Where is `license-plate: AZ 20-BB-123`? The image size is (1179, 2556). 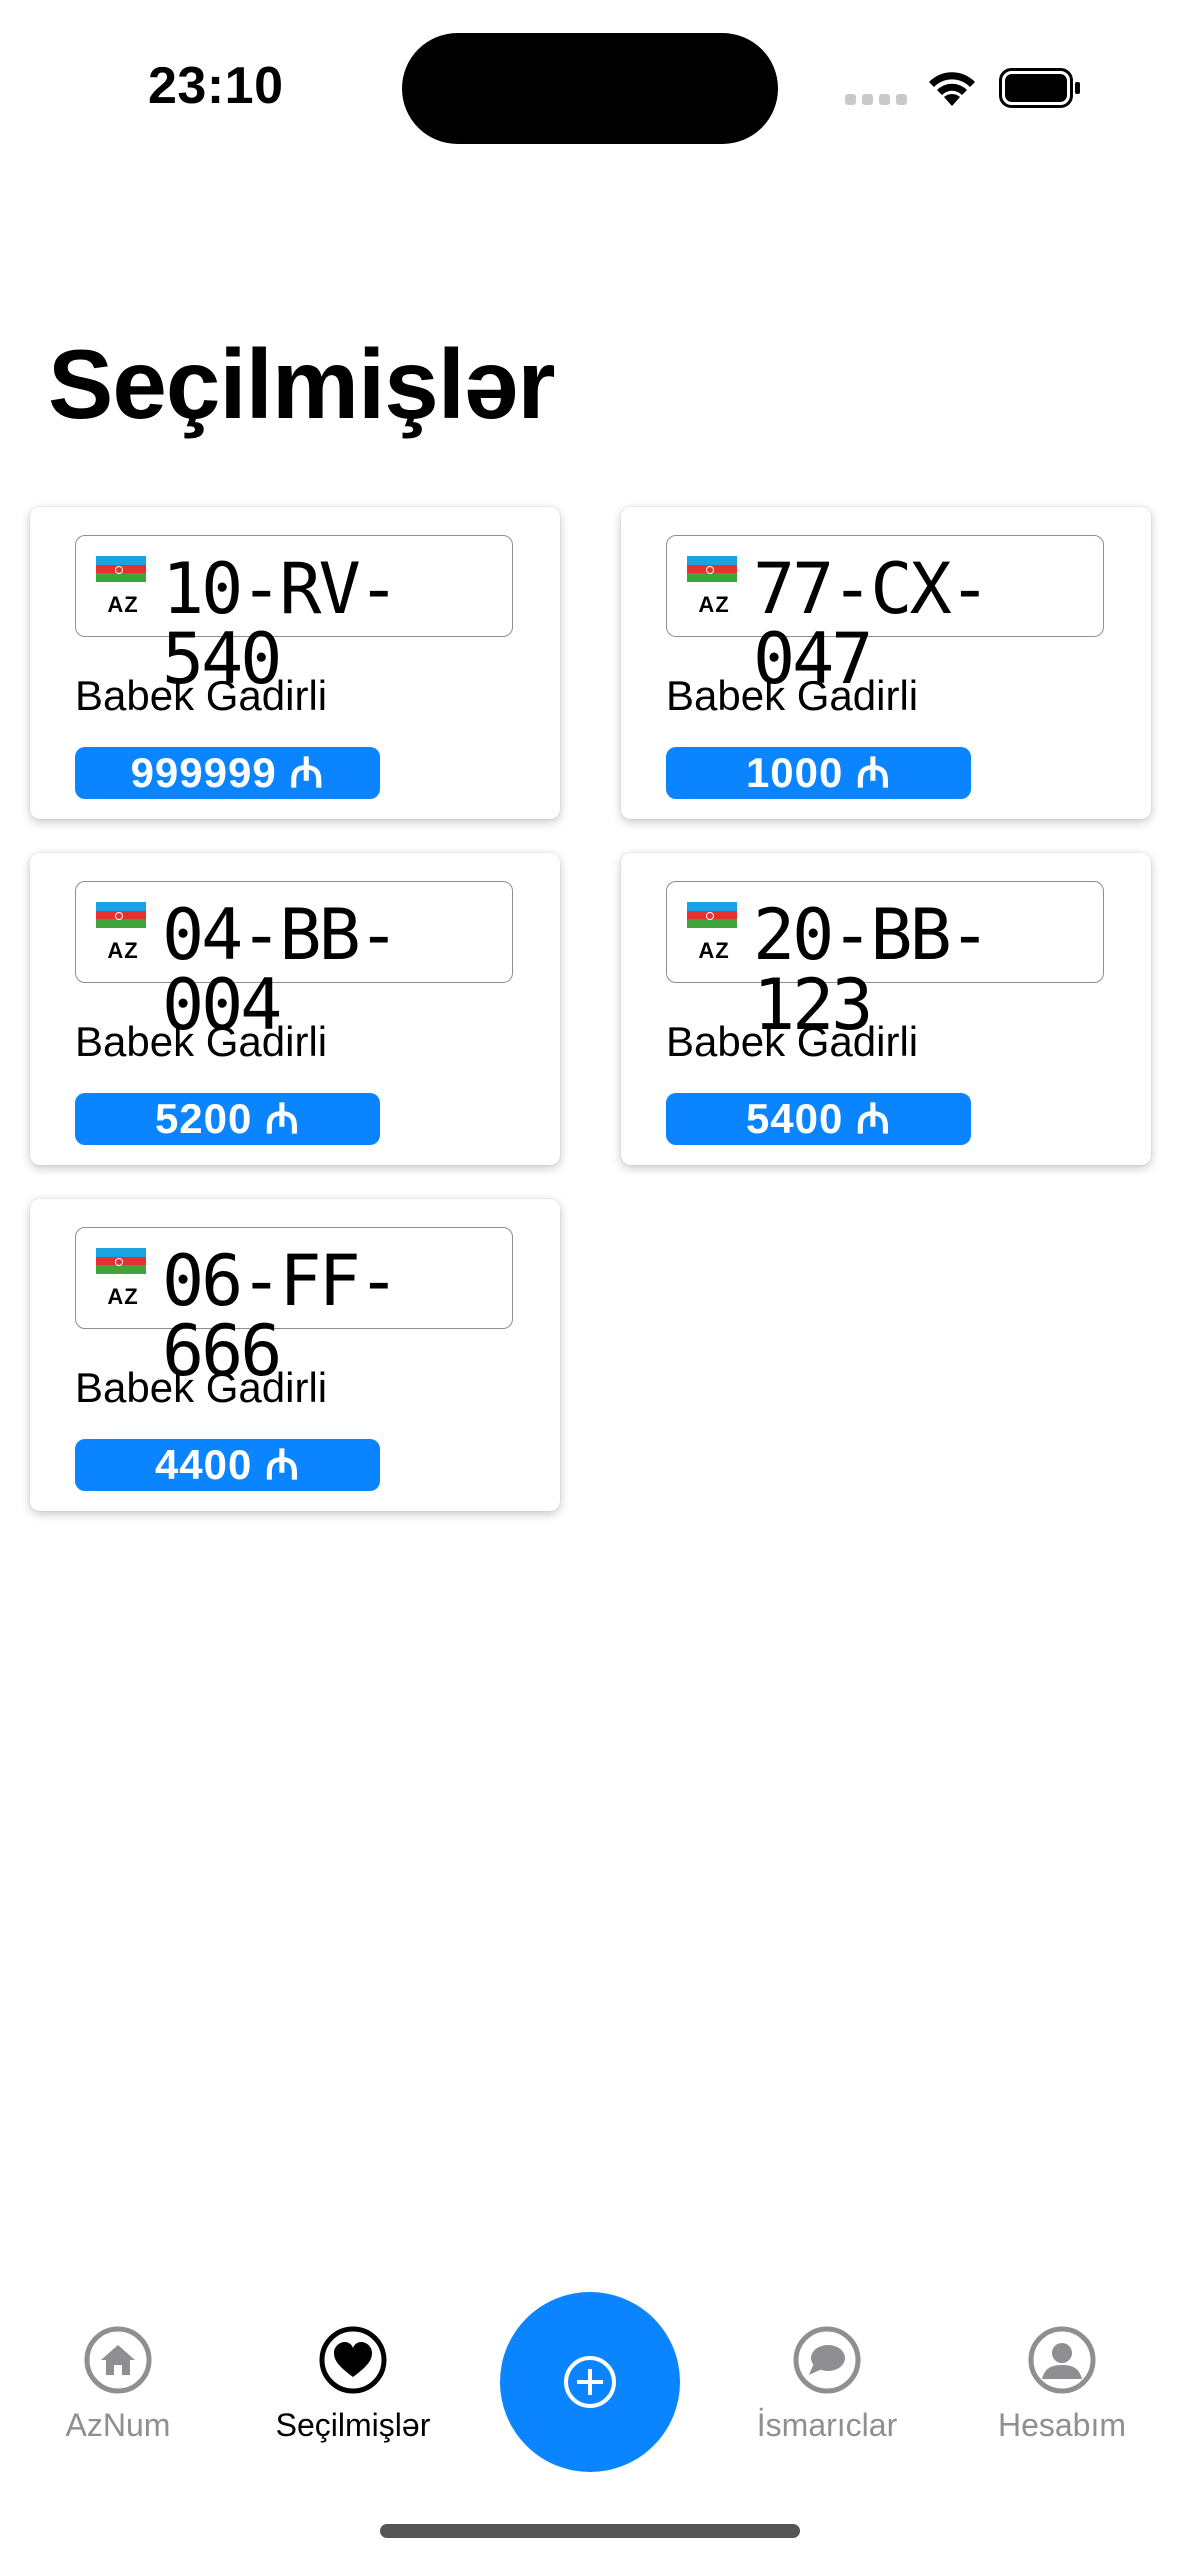
license-plate: AZ 20-BB-123 is located at coordinates (885, 960).